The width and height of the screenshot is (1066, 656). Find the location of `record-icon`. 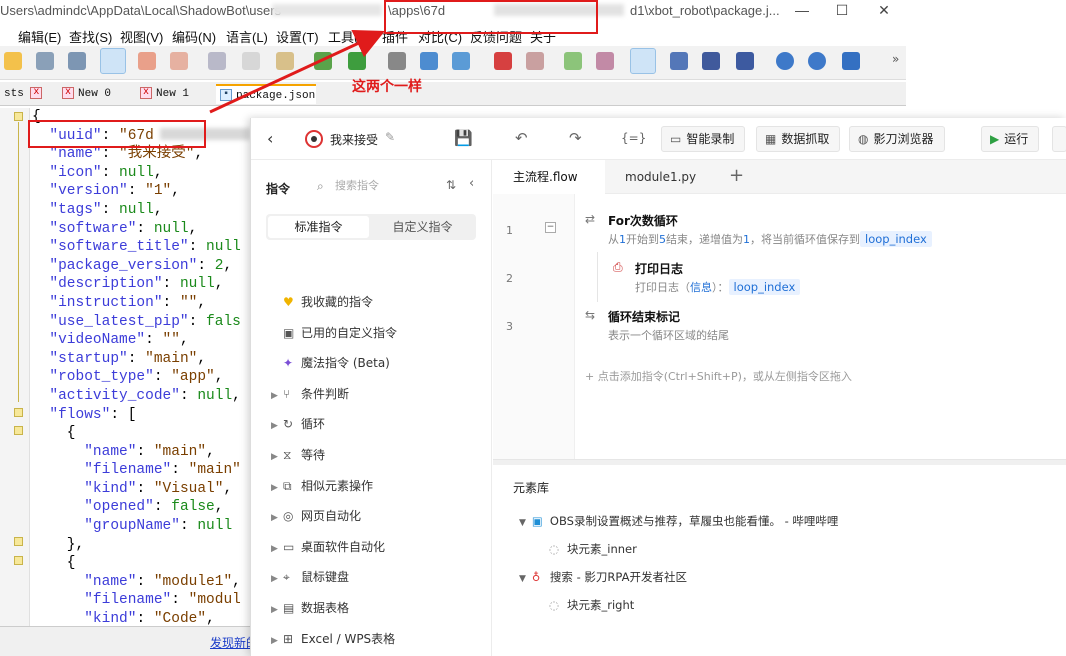

record-icon is located at coordinates (745, 61).